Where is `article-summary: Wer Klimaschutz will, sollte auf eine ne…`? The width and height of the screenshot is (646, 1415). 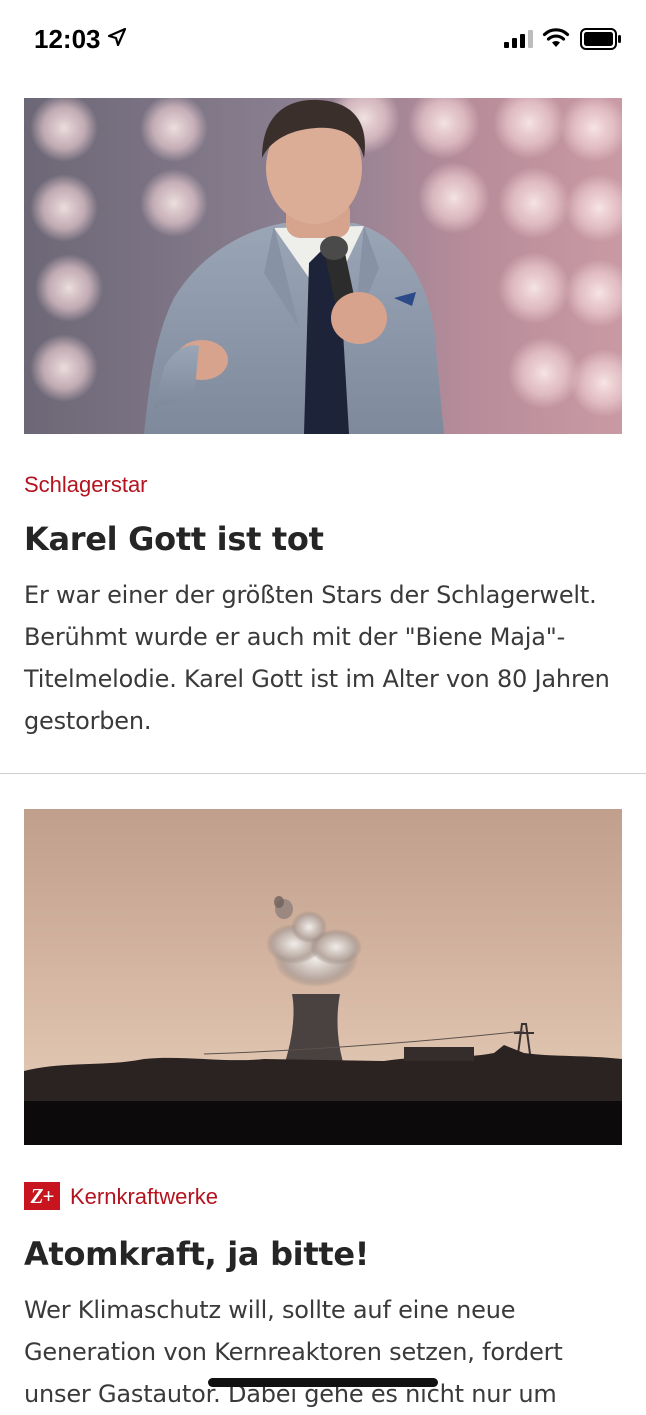
article-summary: Wer Klimaschutz will, sollte auf eine ne… is located at coordinates (293, 1352).